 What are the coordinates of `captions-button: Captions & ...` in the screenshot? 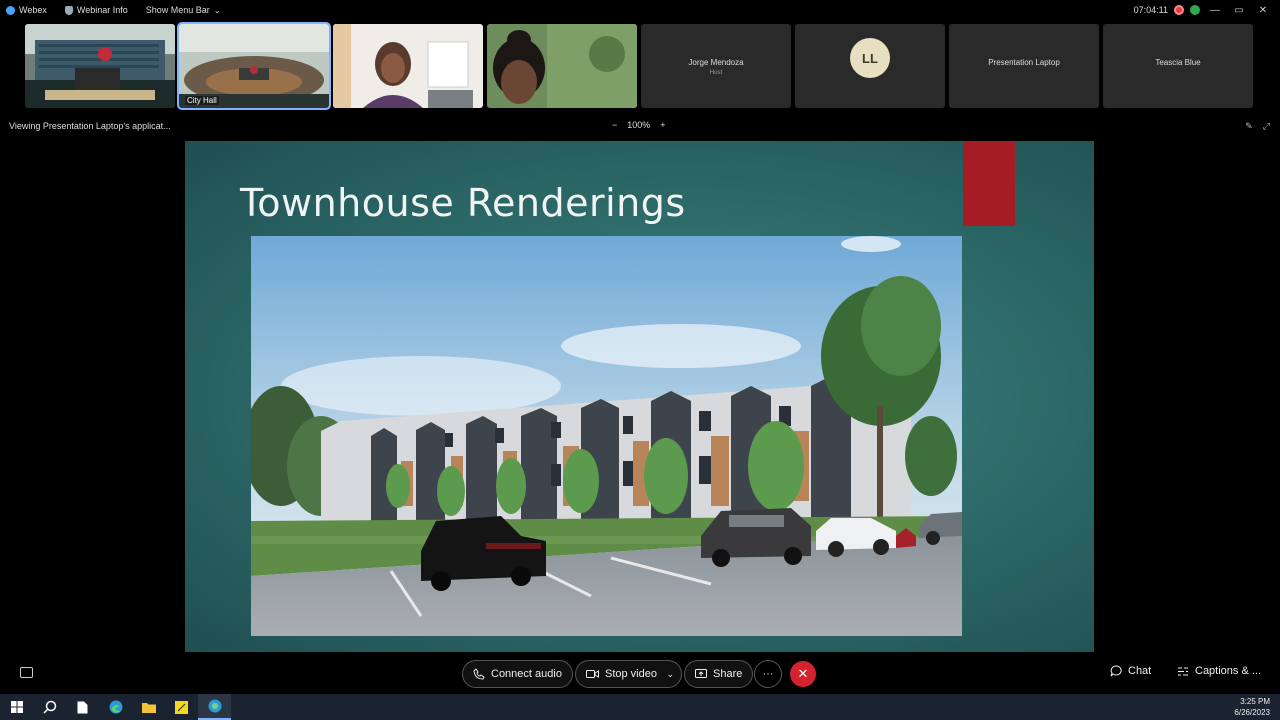 It's located at (1219, 671).